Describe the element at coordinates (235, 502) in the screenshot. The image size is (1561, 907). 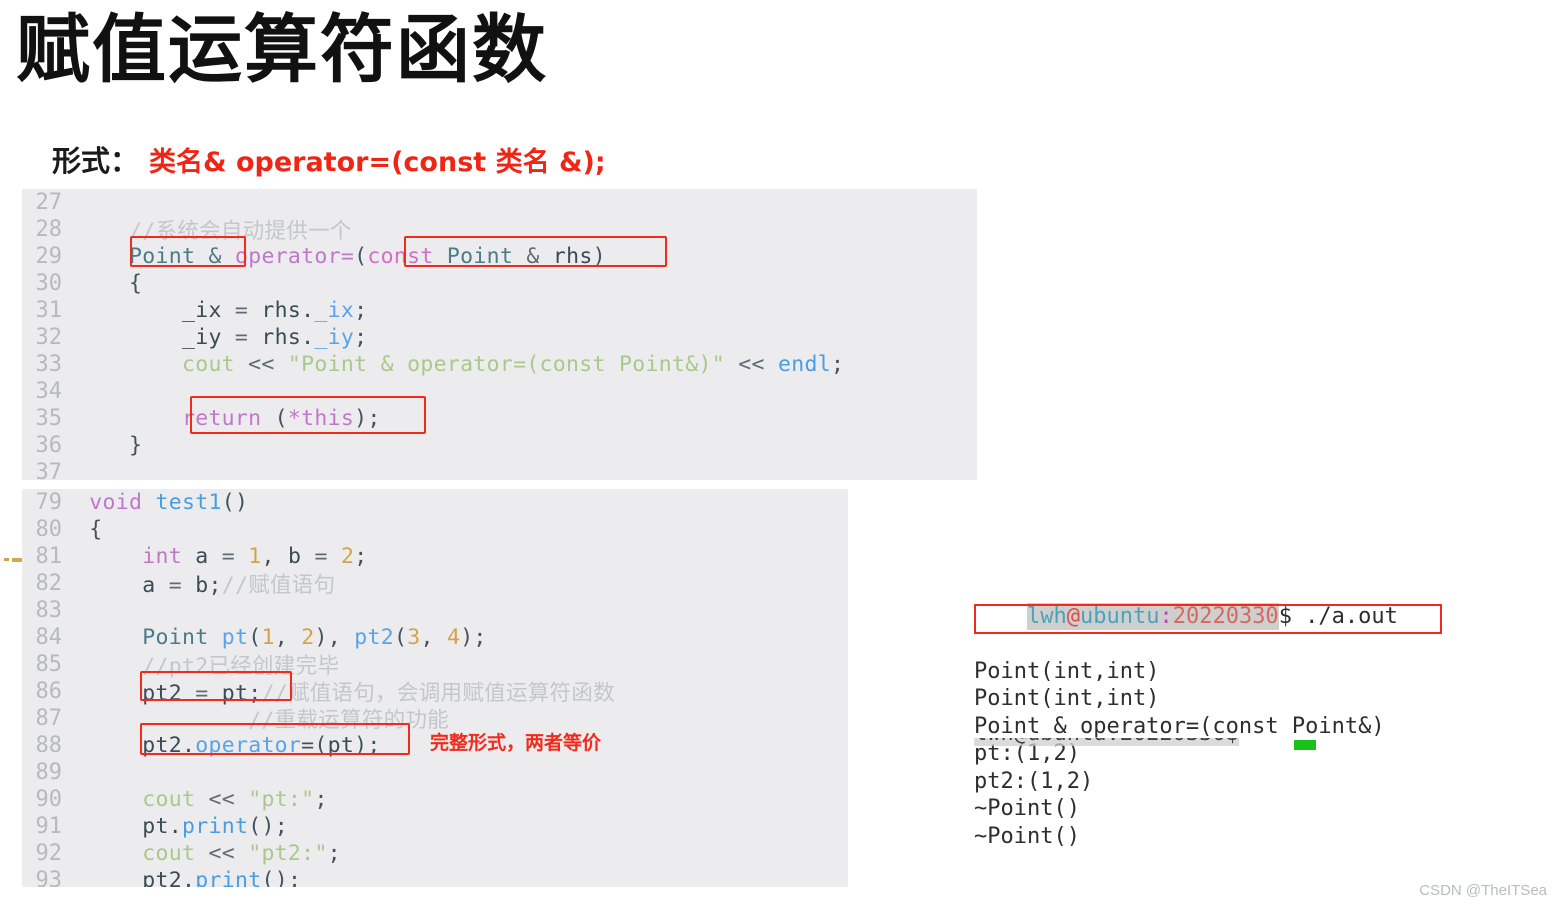
I see `code-token: ()` at that location.